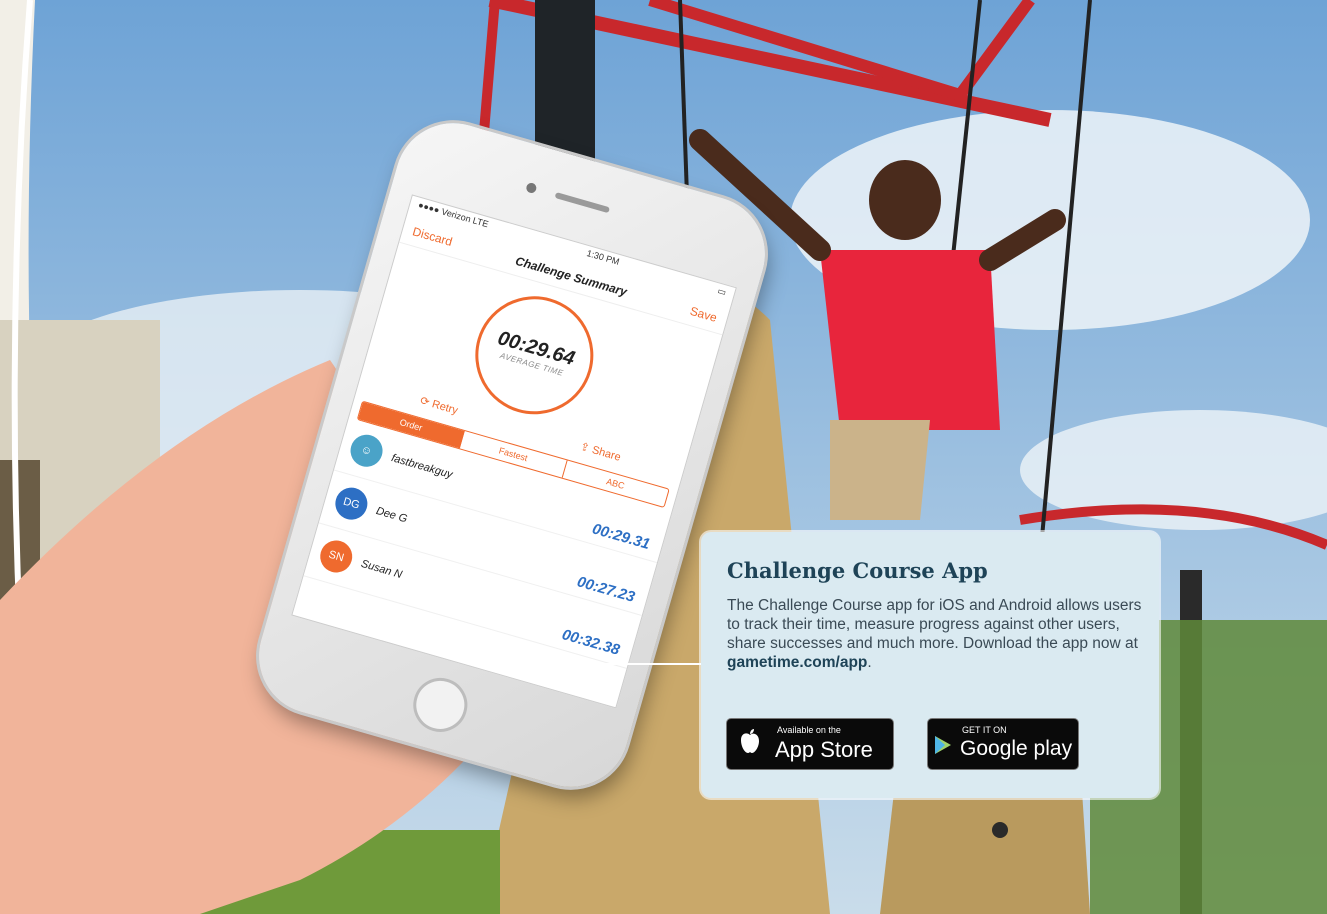 This screenshot has height=914, width=1327. Describe the element at coordinates (984, 730) in the screenshot. I see `gplay-small-text: GET IT ON` at that location.